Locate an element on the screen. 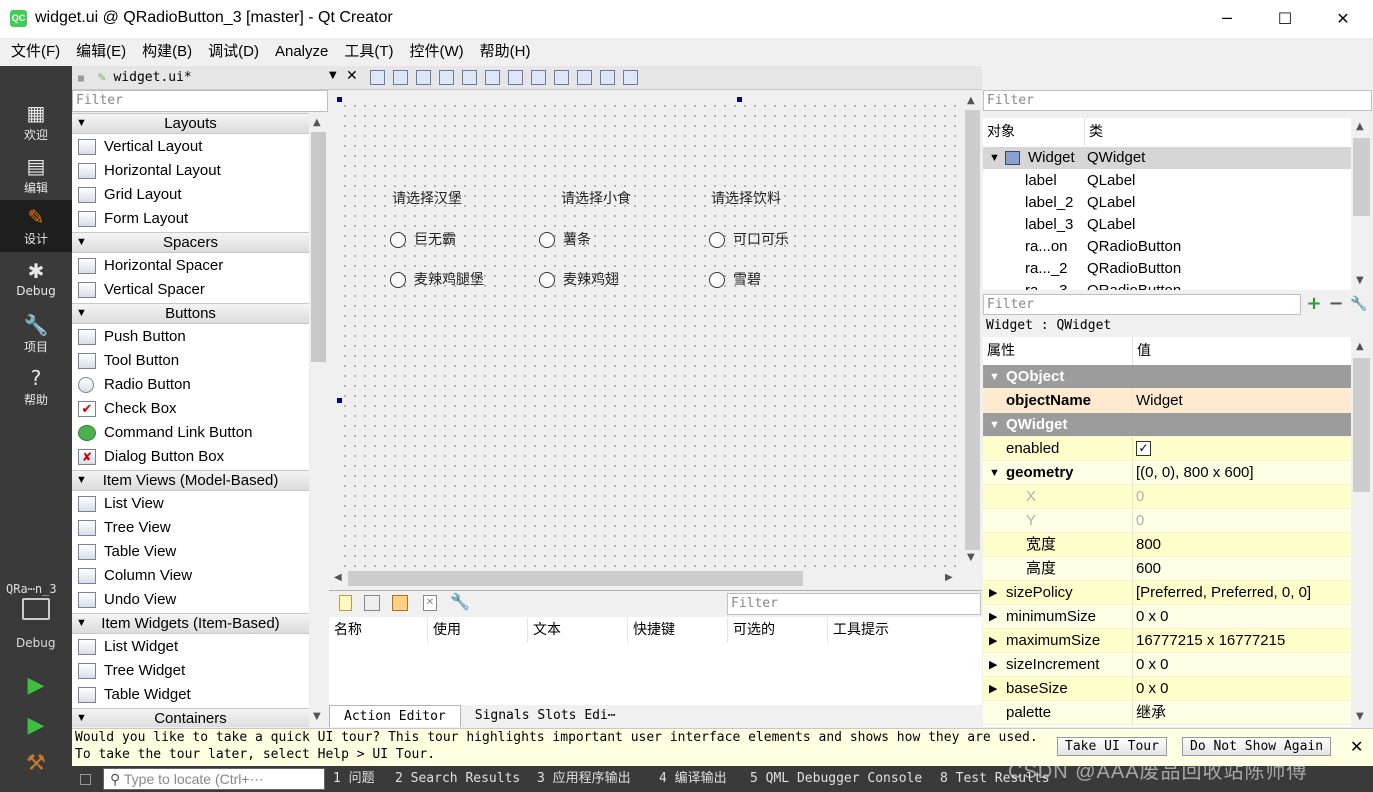 This screenshot has height=792, width=1373. run-icon: ▶ is located at coordinates (36, 686).